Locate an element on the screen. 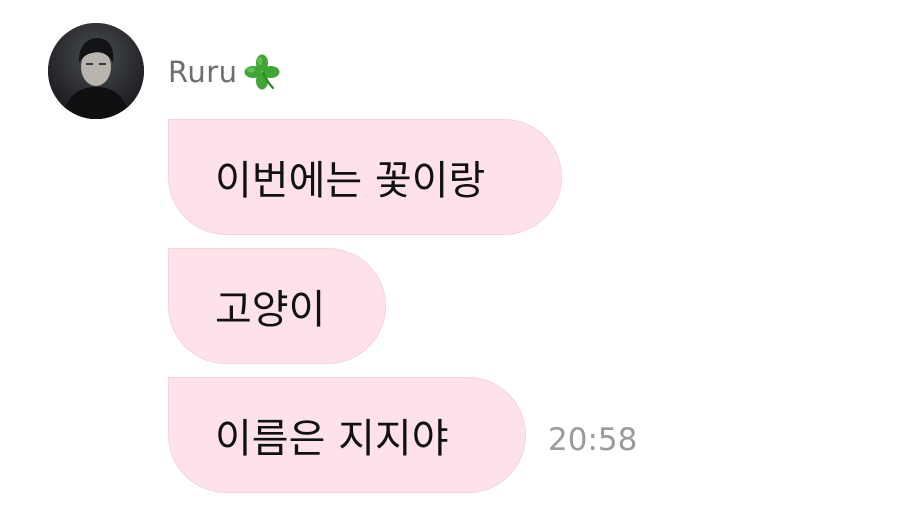 This screenshot has height=518, width=921. profile-photo is located at coordinates (96, 71).